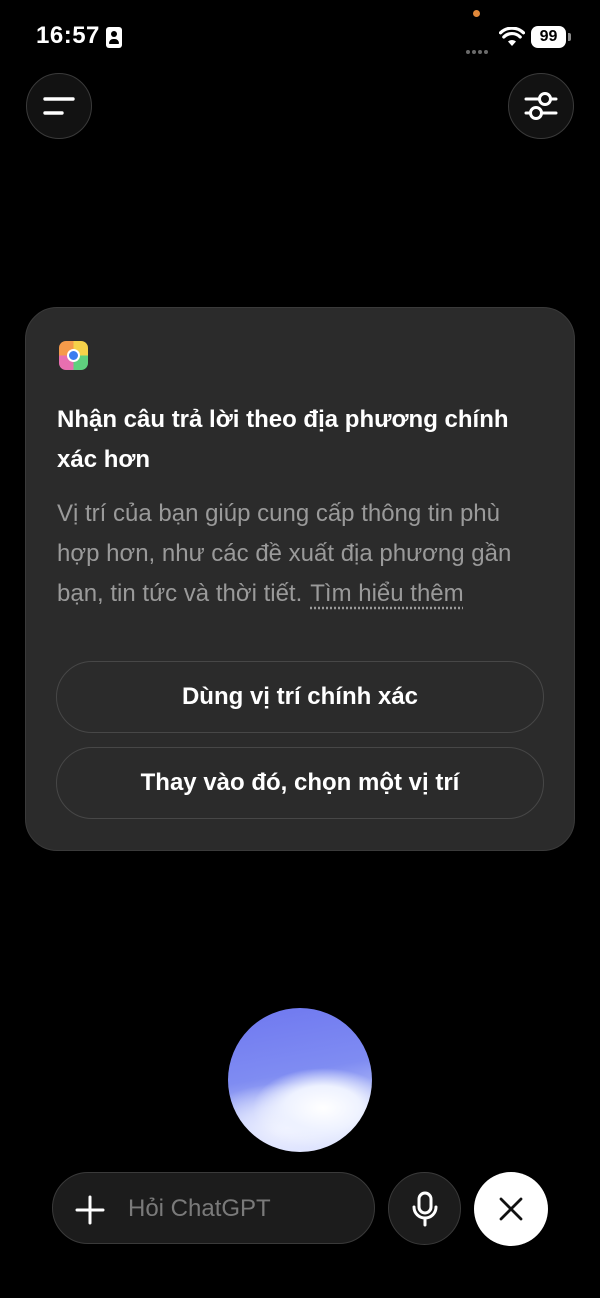  I want to click on close-icon, so click(511, 1209).